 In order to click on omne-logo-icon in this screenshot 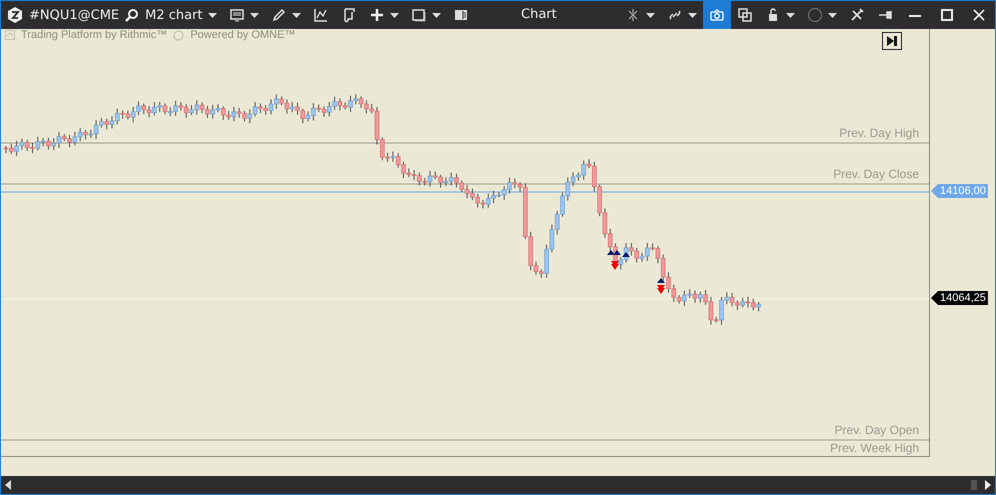, I will do `click(178, 35)`.